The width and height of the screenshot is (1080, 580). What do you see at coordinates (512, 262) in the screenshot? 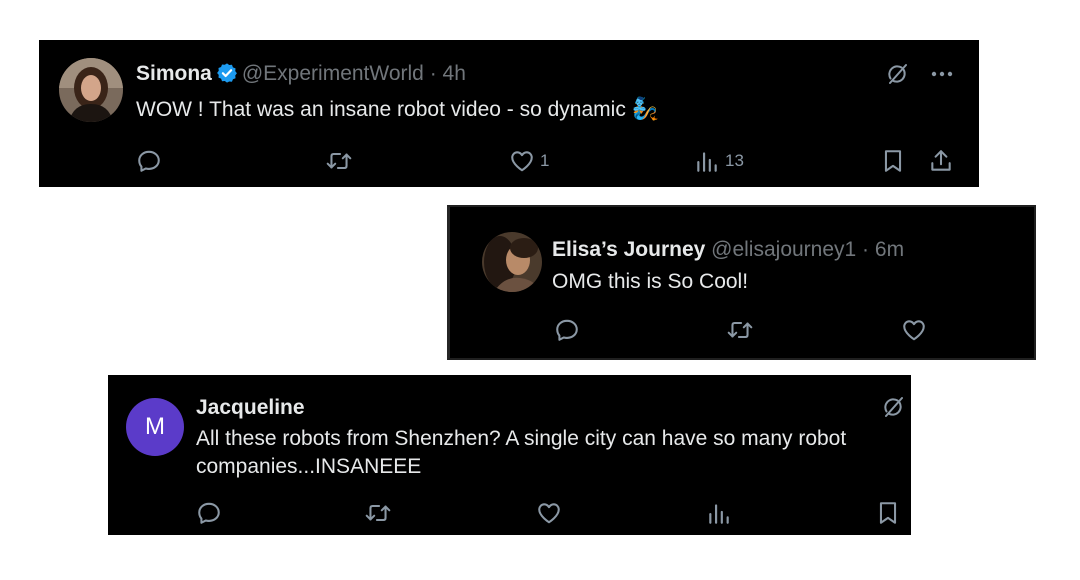
I see `avatar-elisa` at bounding box center [512, 262].